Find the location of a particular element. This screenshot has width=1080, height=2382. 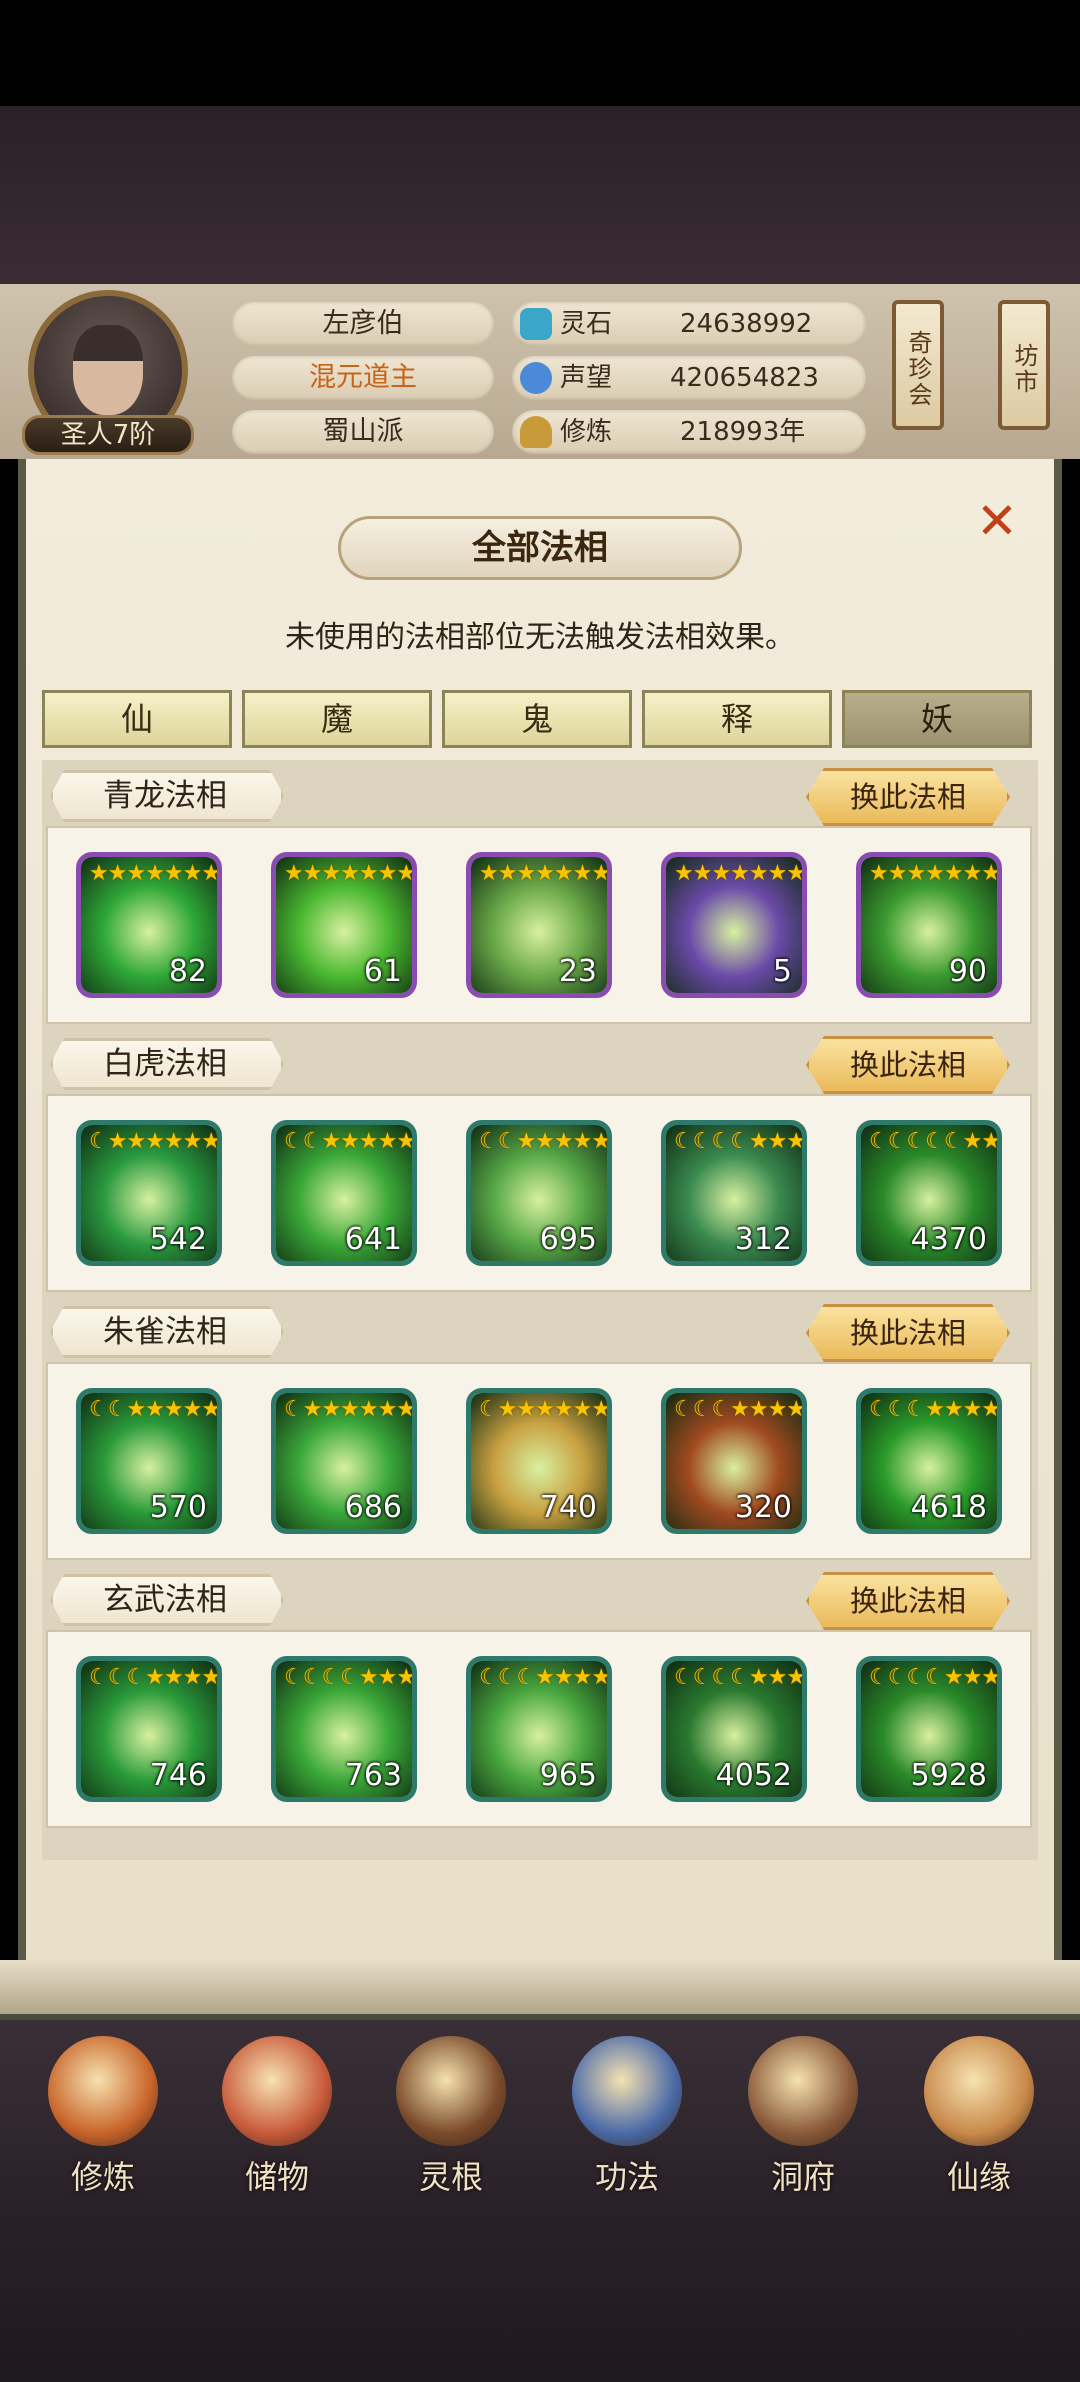

nav-label: 储物 is located at coordinates (276, 2177).